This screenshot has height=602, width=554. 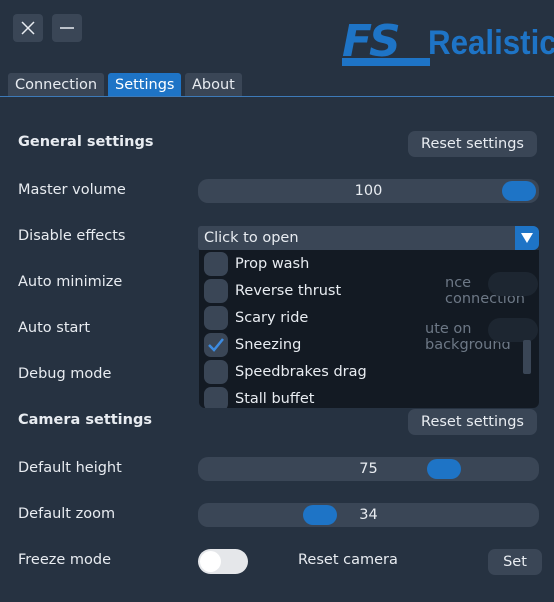 I want to click on general-reset-button: Reset settings, so click(x=472, y=144).